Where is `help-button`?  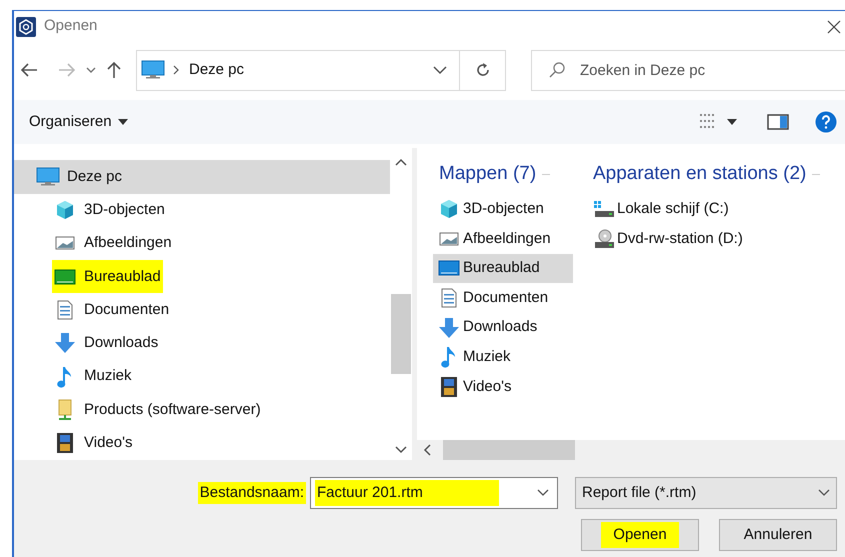 help-button is located at coordinates (826, 122).